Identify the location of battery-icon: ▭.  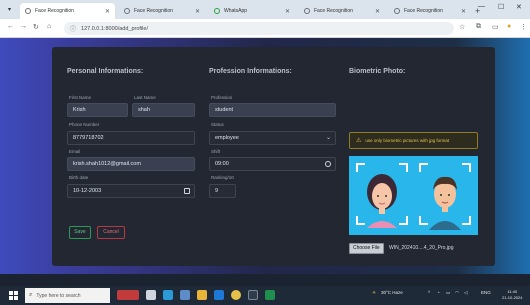
(448, 293).